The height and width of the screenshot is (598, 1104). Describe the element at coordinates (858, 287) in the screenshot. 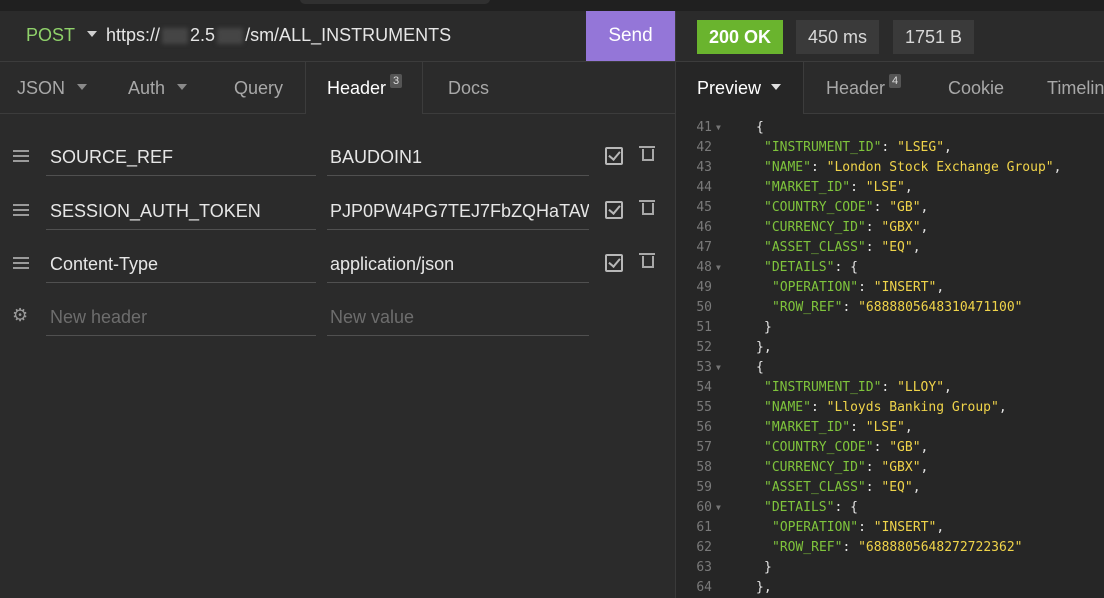

I see `code-text: "OPERATION": "INSERT",` at that location.